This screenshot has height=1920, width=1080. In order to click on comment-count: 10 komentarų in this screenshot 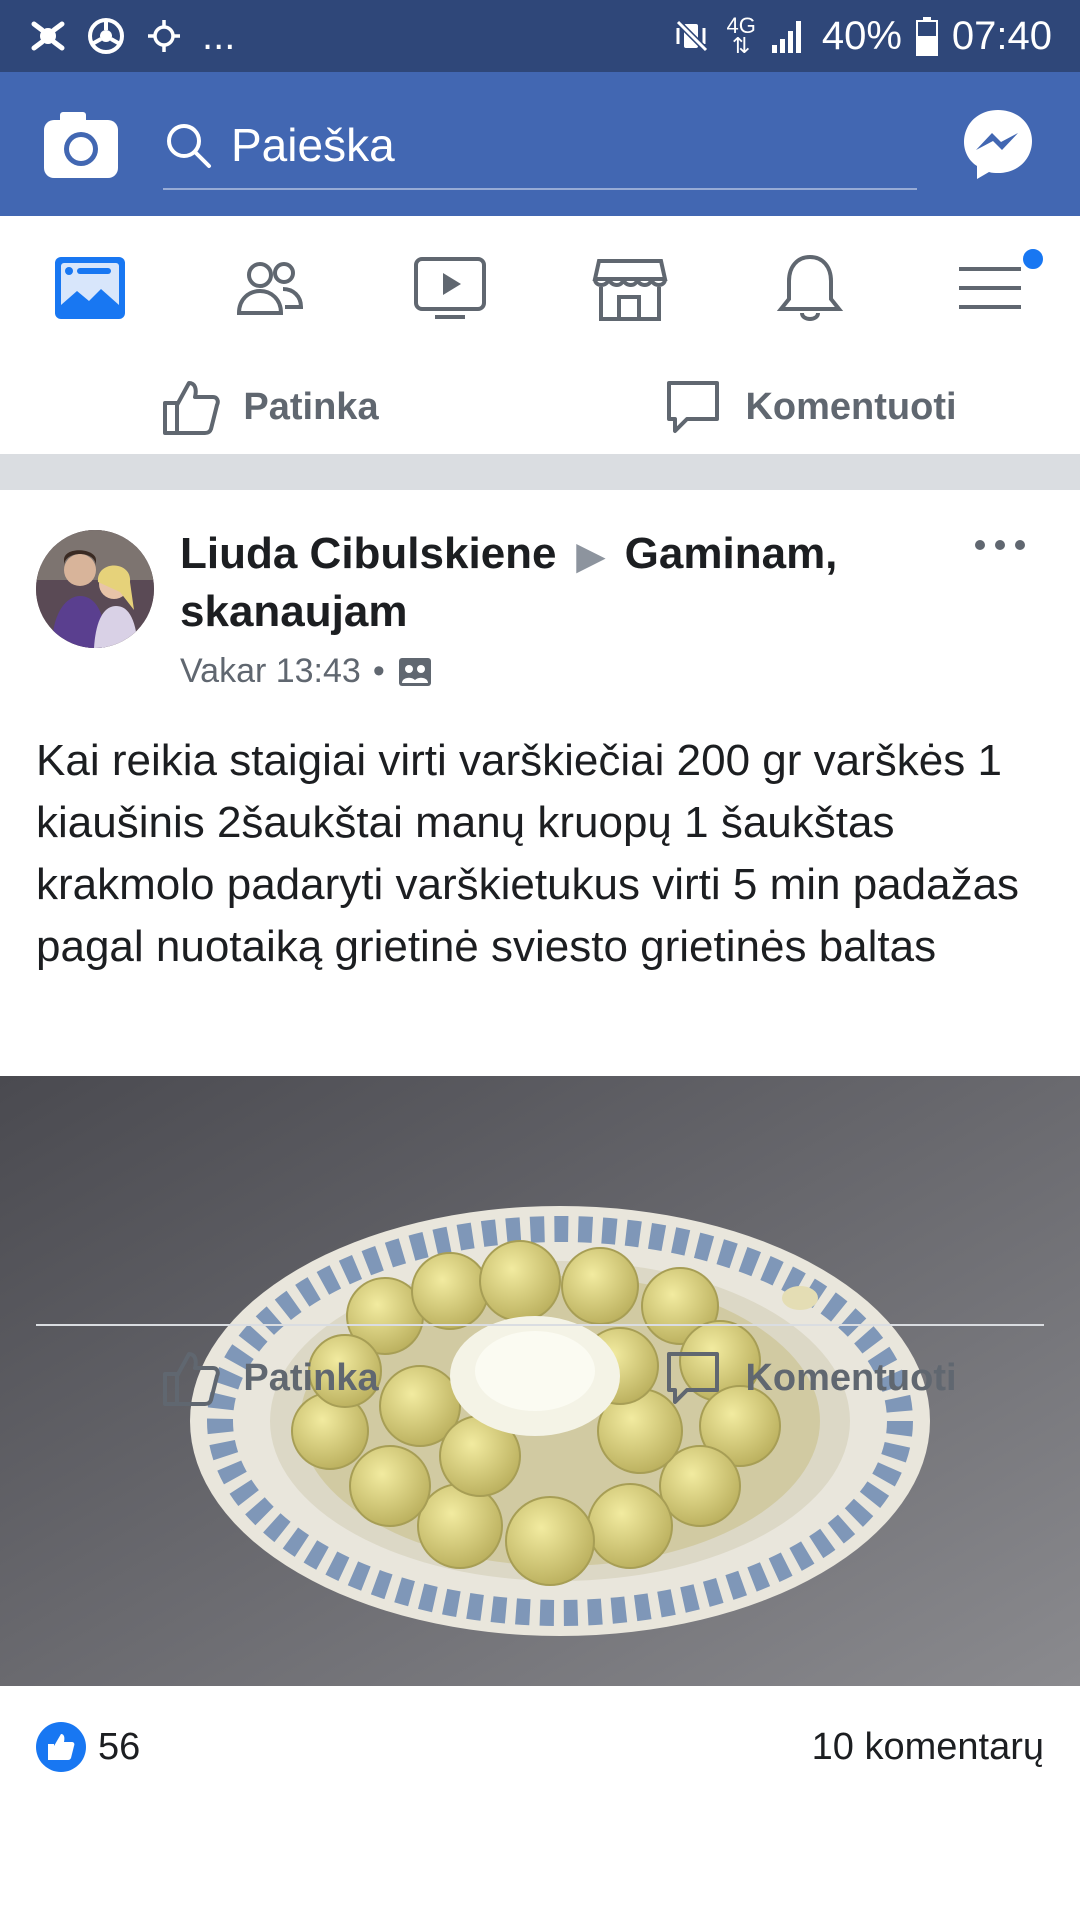, I will do `click(928, 1747)`.